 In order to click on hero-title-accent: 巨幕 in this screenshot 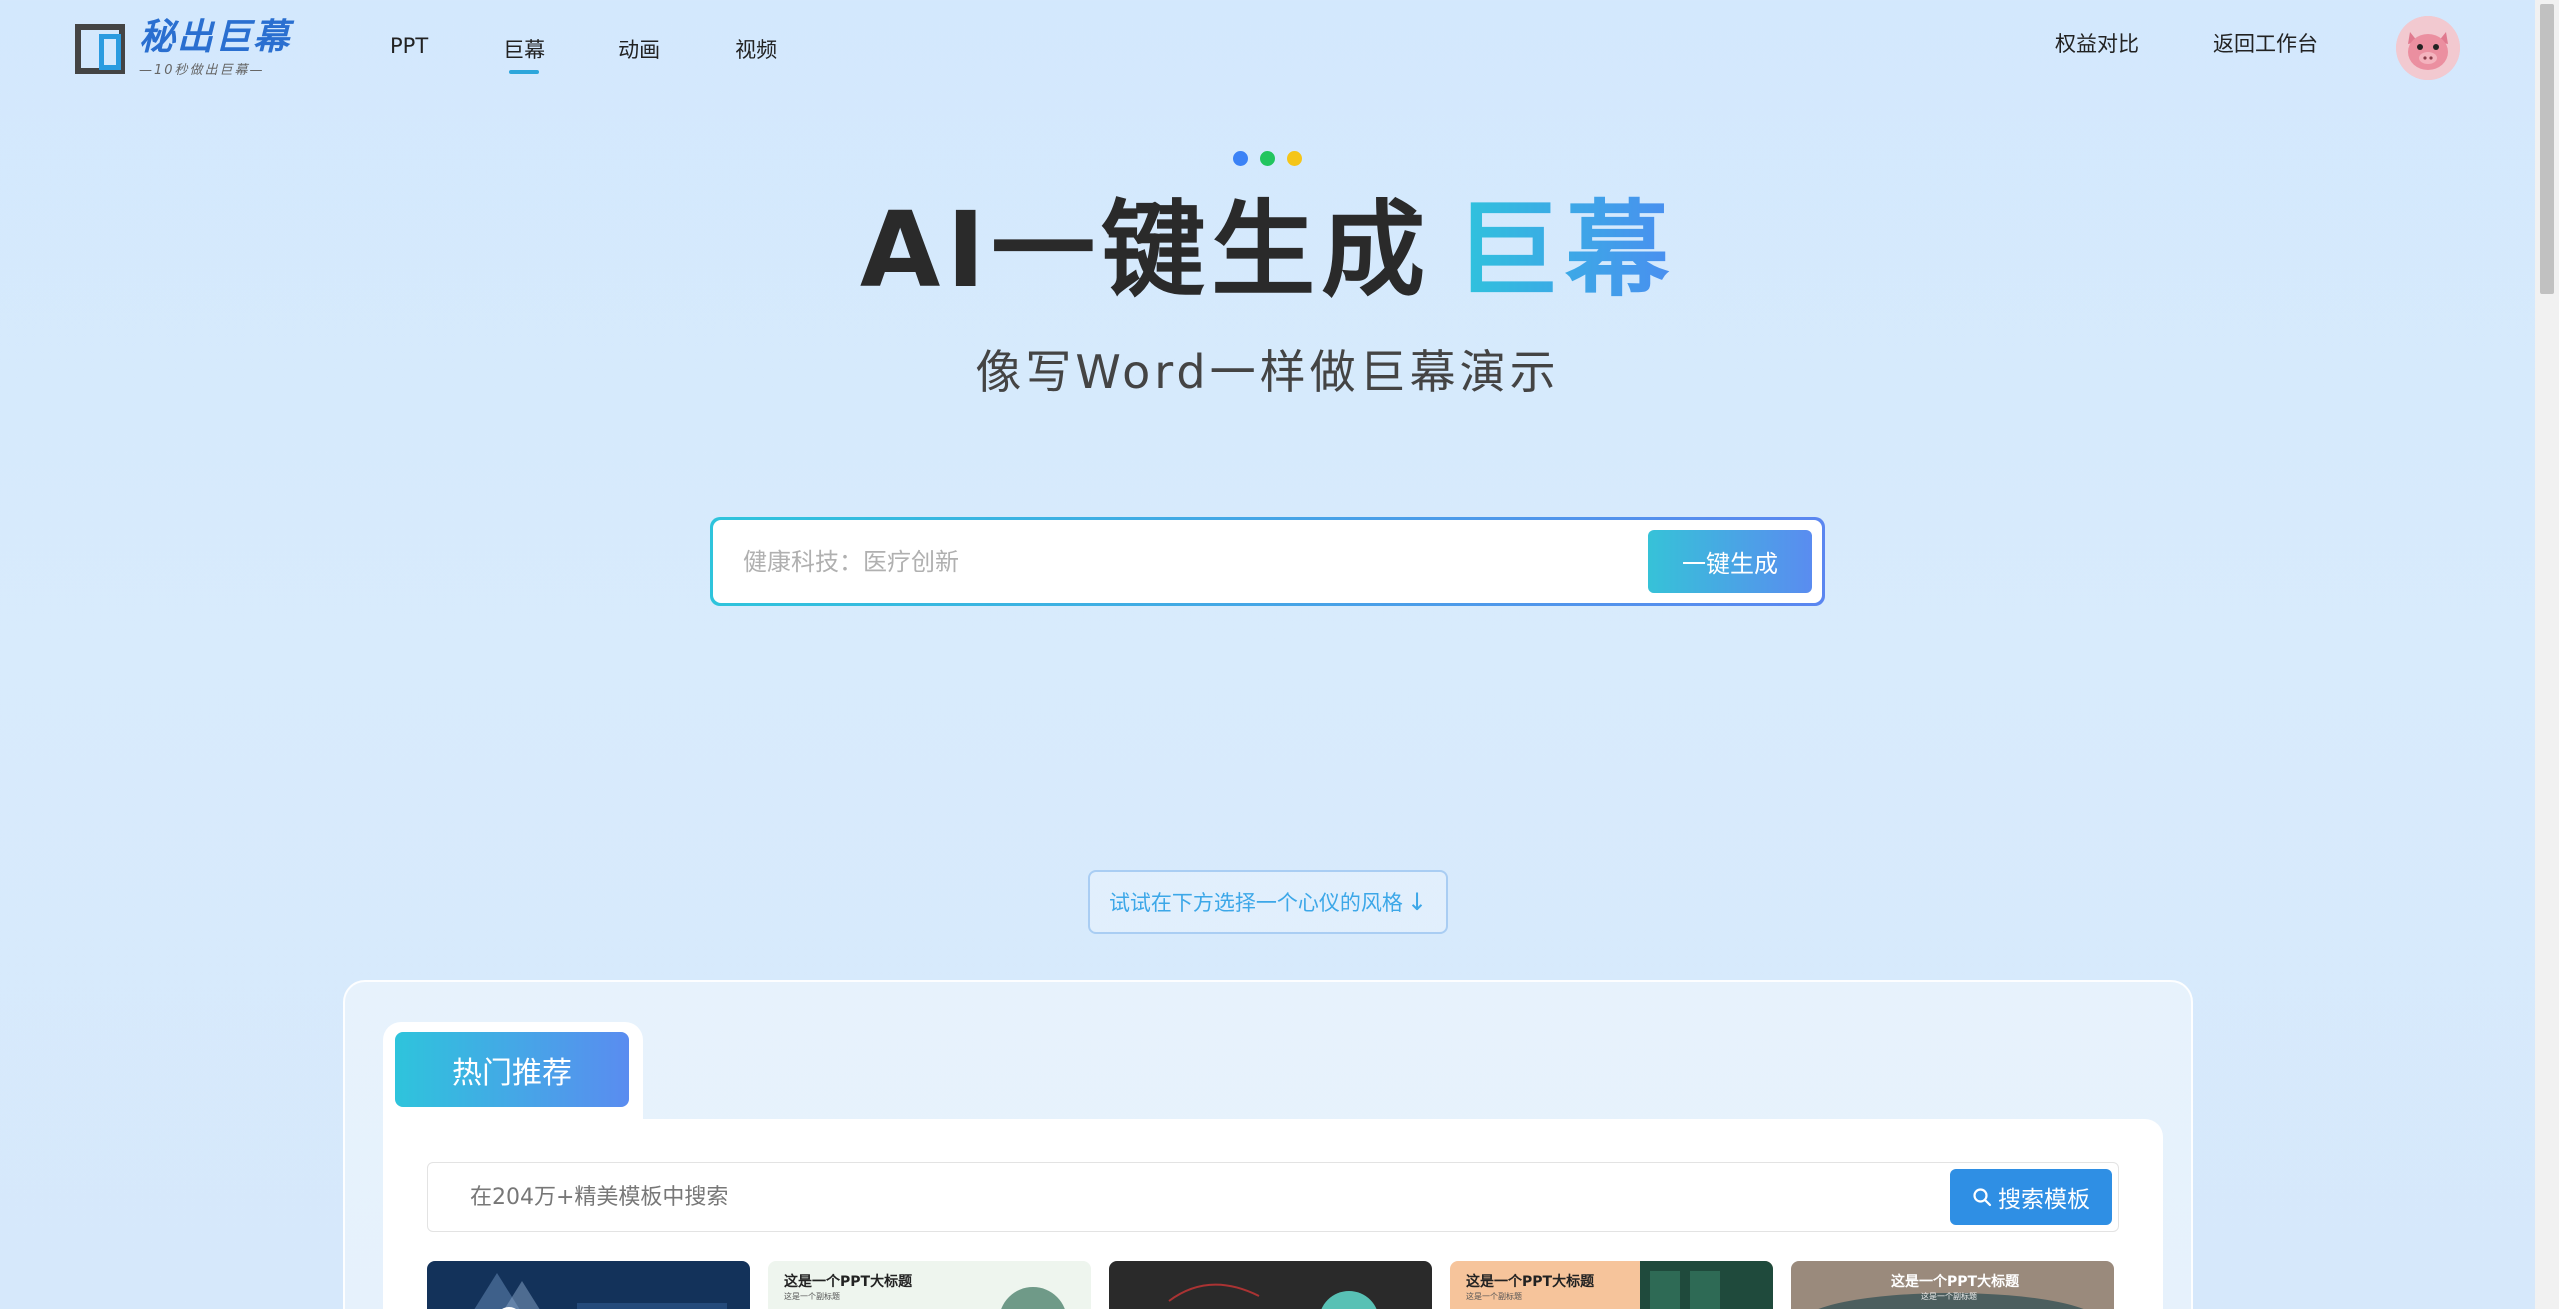, I will do `click(1565, 250)`.